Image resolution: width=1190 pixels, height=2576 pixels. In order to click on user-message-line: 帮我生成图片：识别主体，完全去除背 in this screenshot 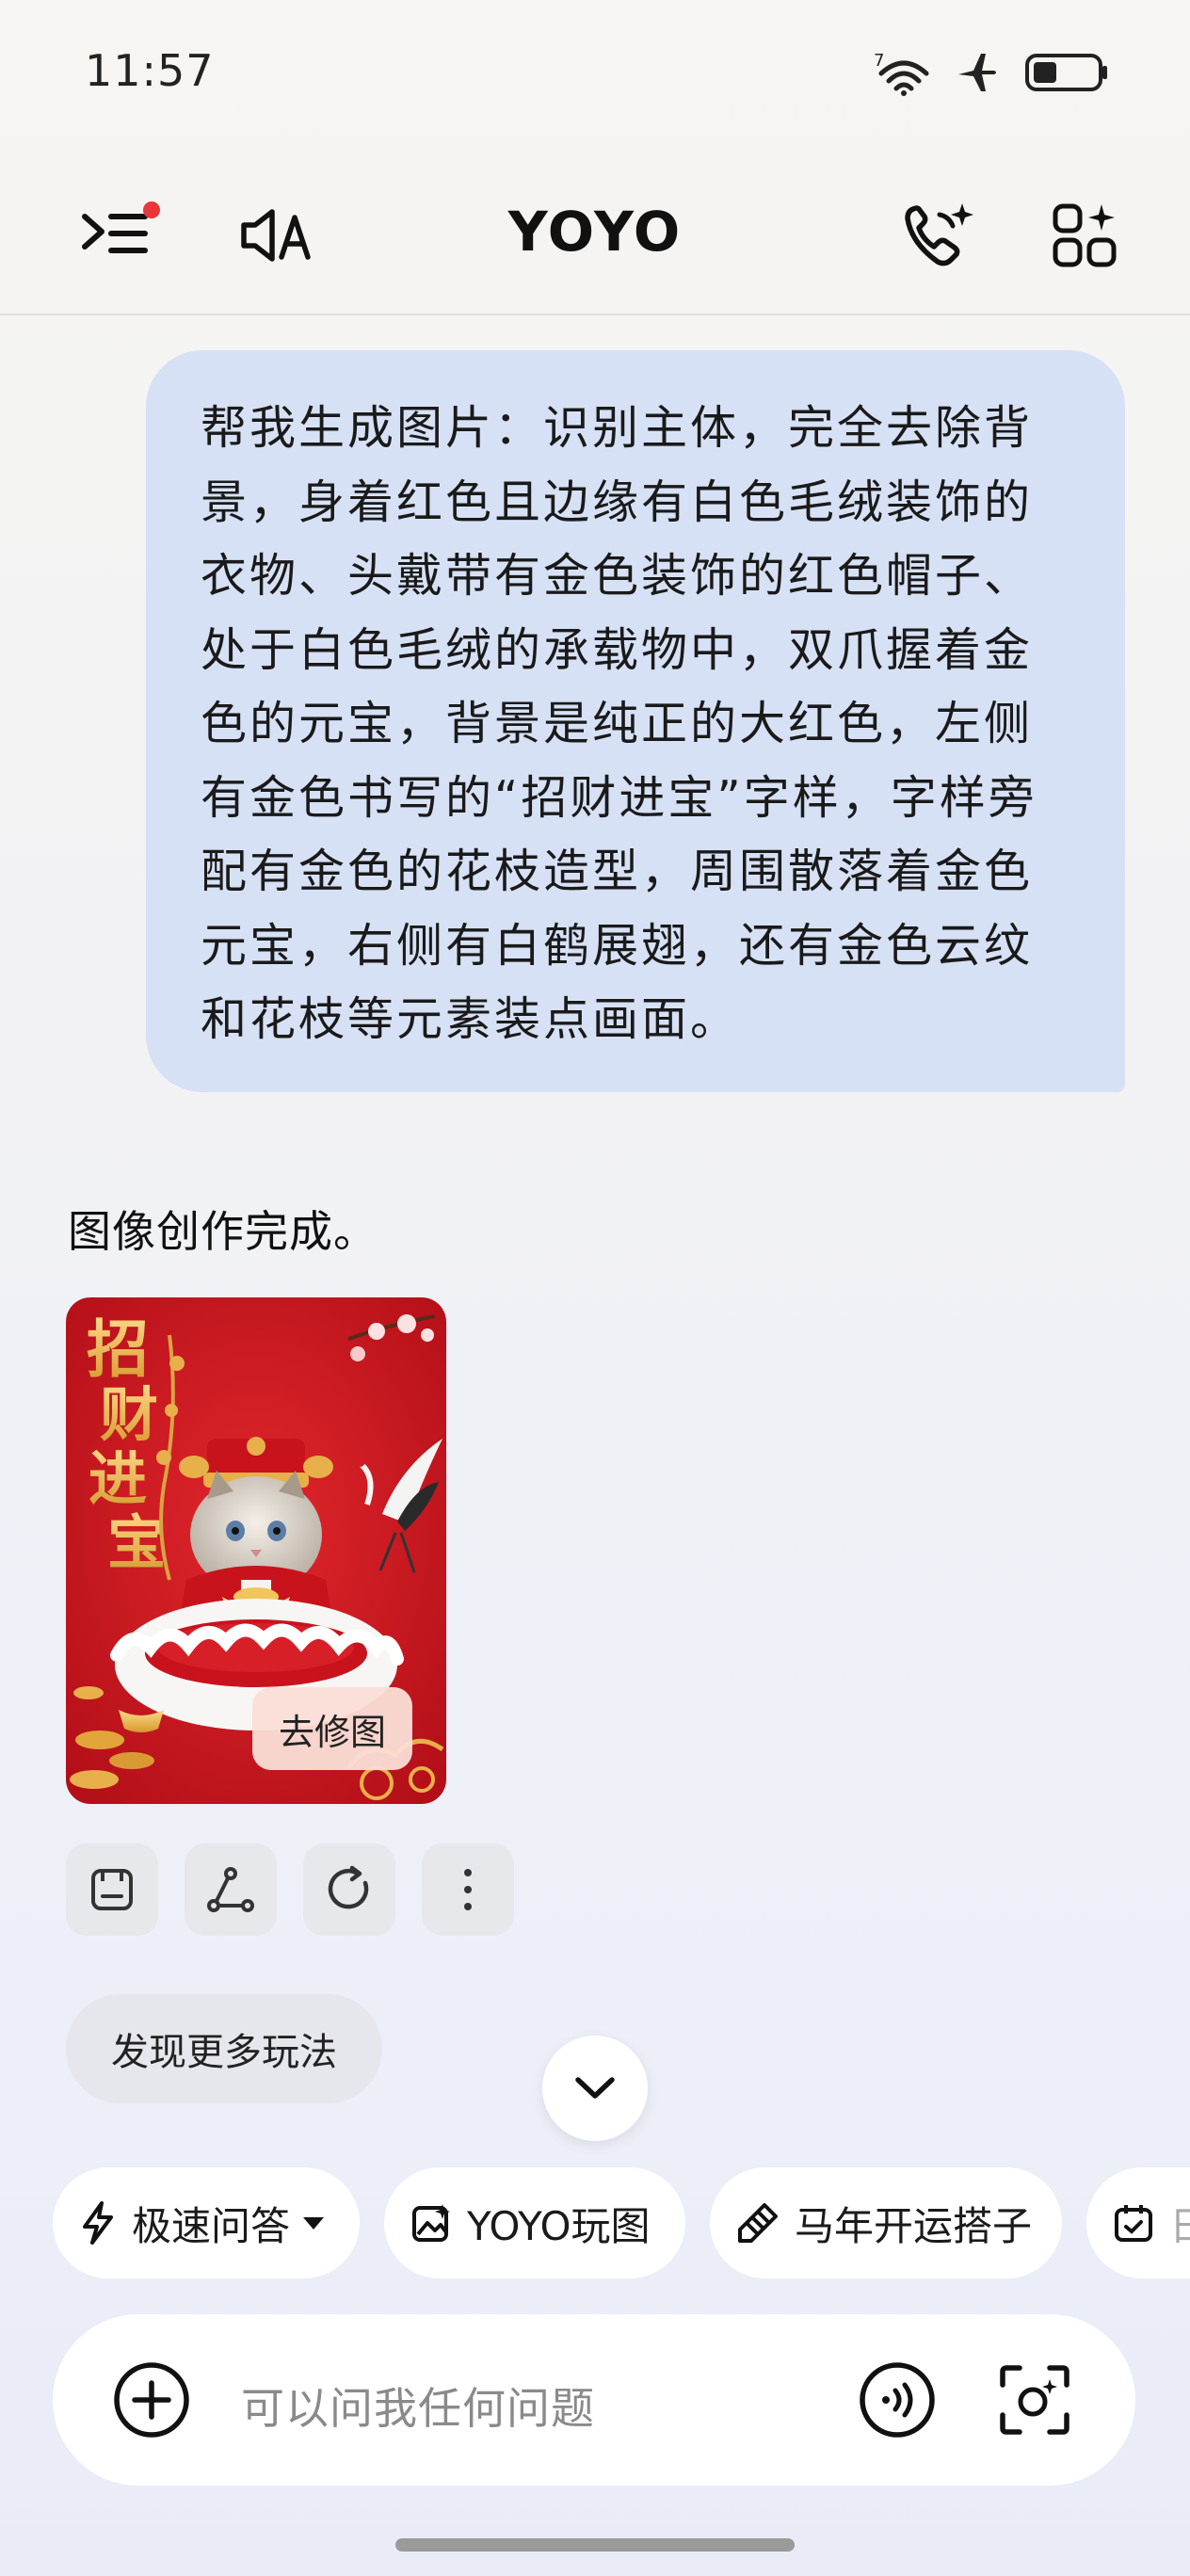, I will do `click(617, 428)`.